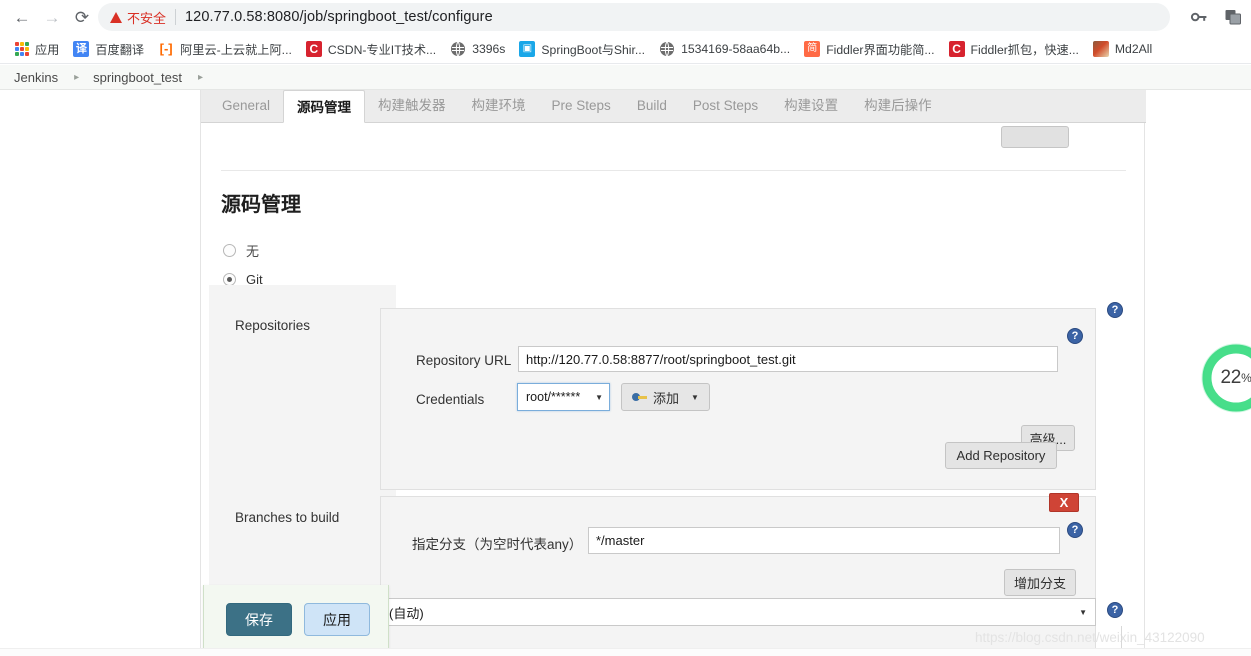  Describe the element at coordinates (497, 544) in the screenshot. I see `branch-specifier-label: 指定分支（为空时代表any）` at that location.